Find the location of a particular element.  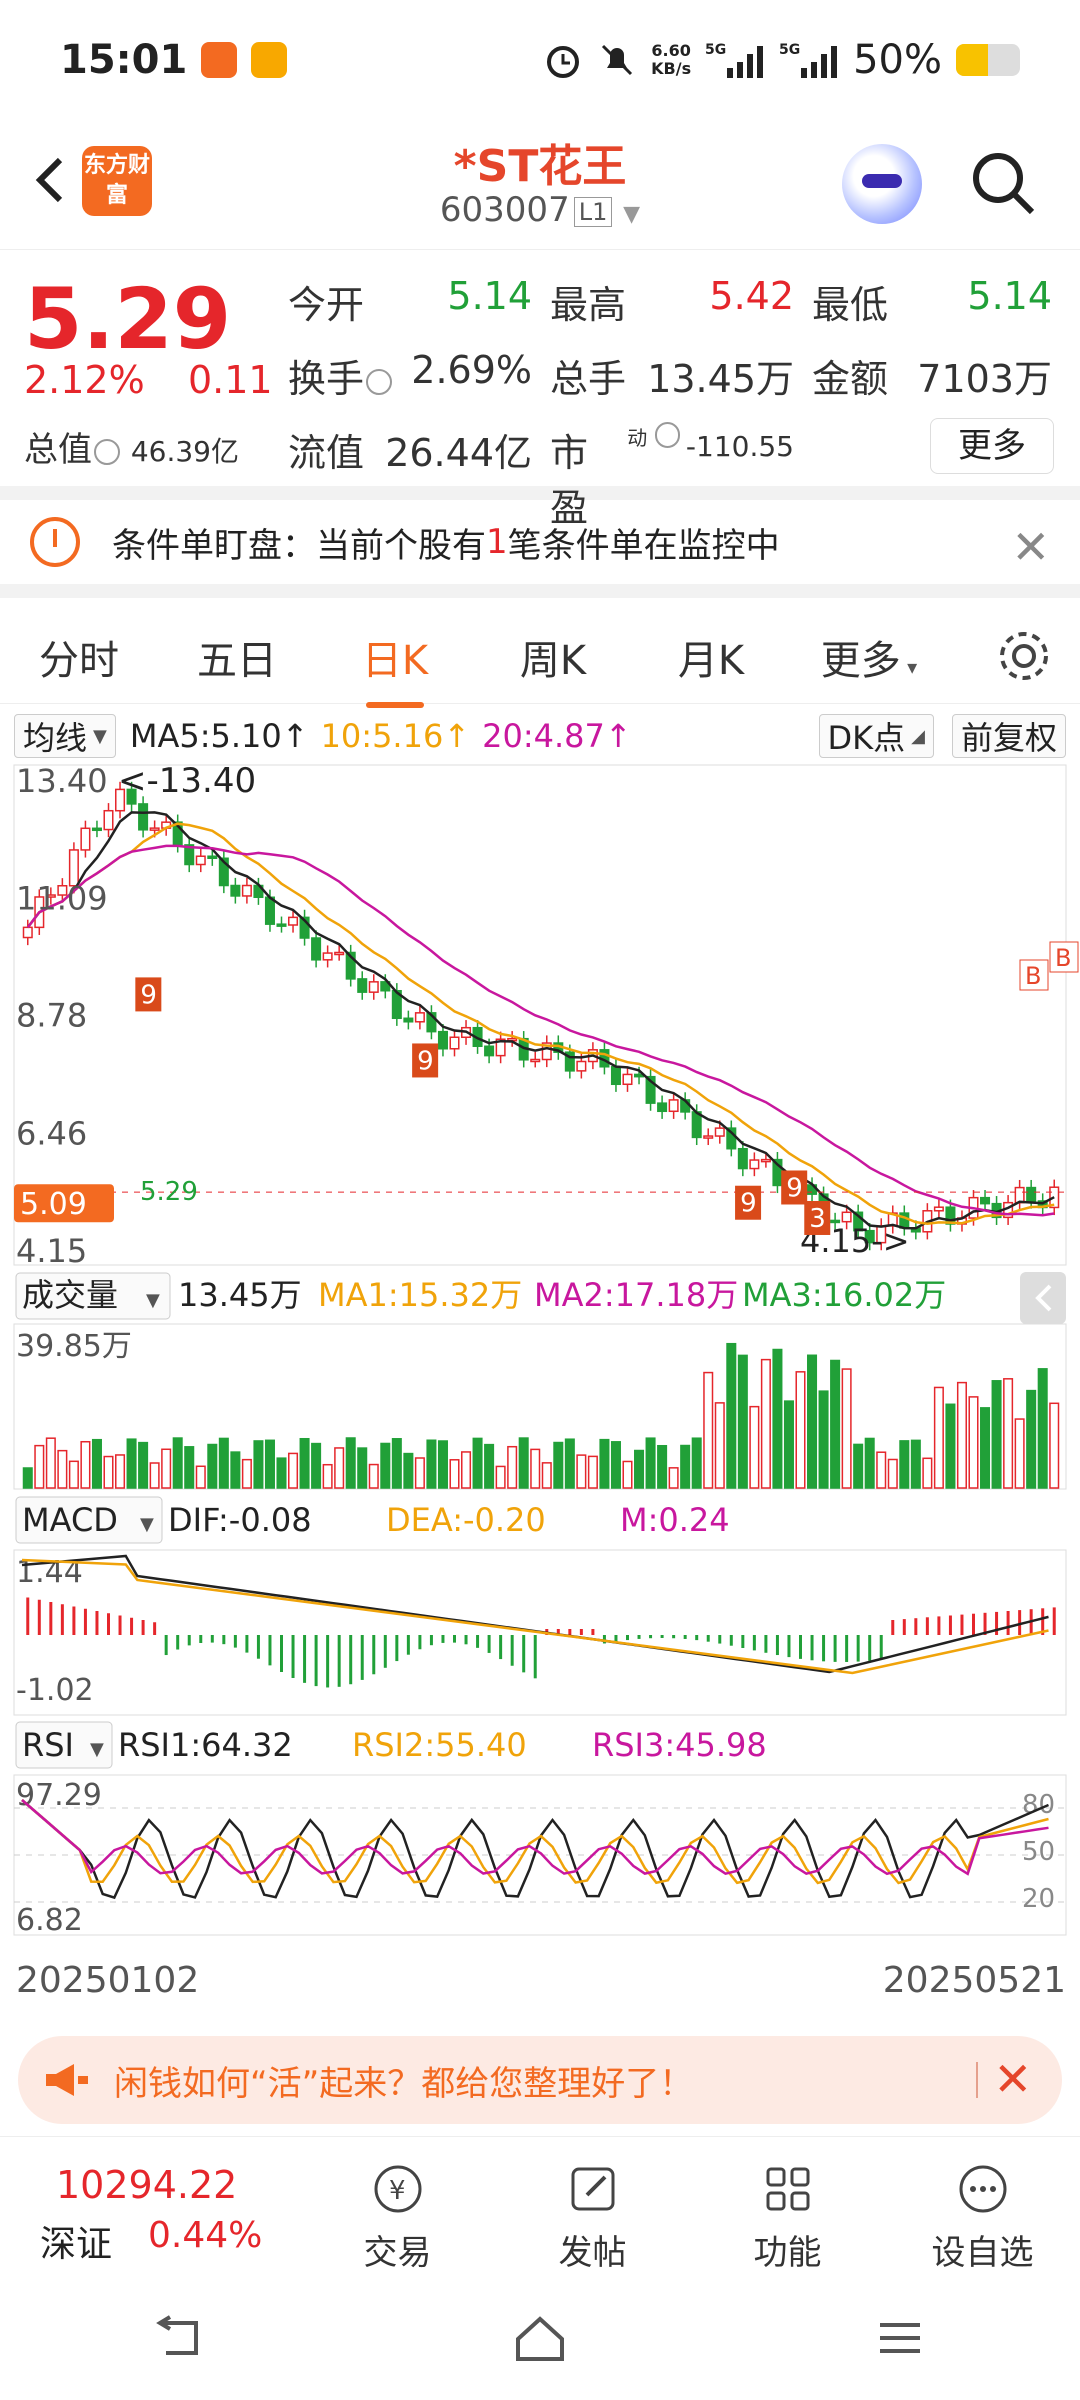

dk-point-select: DK点 ◢ is located at coordinates (876, 736).